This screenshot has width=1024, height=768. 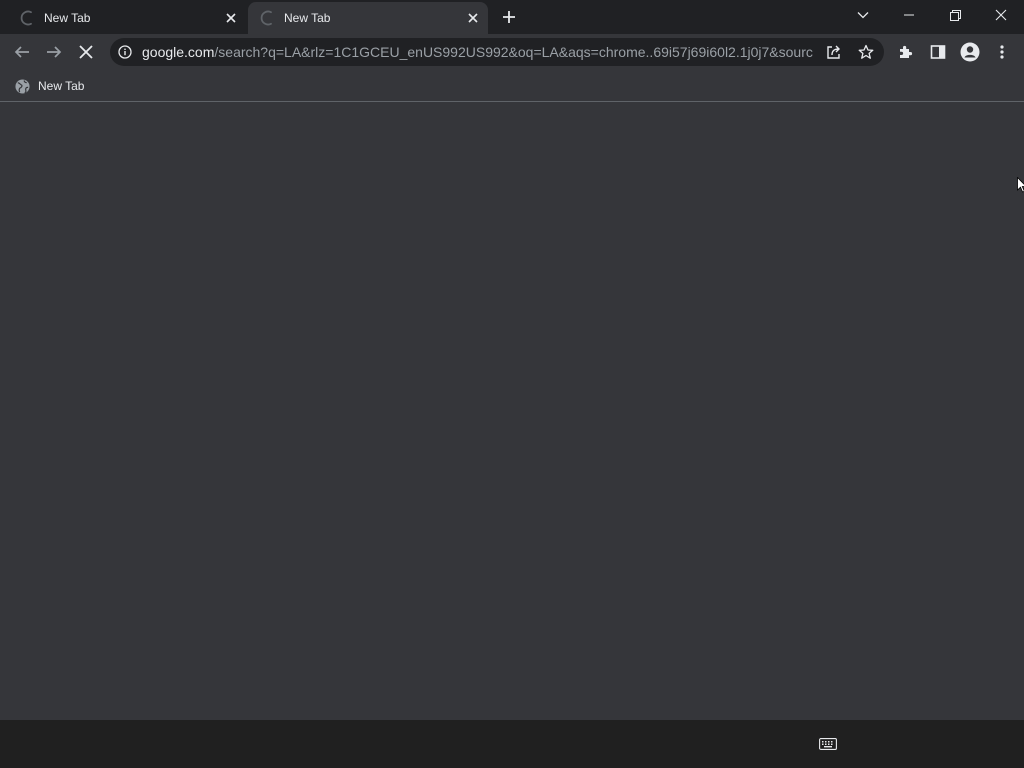 I want to click on forward-button, so click(x=54, y=52).